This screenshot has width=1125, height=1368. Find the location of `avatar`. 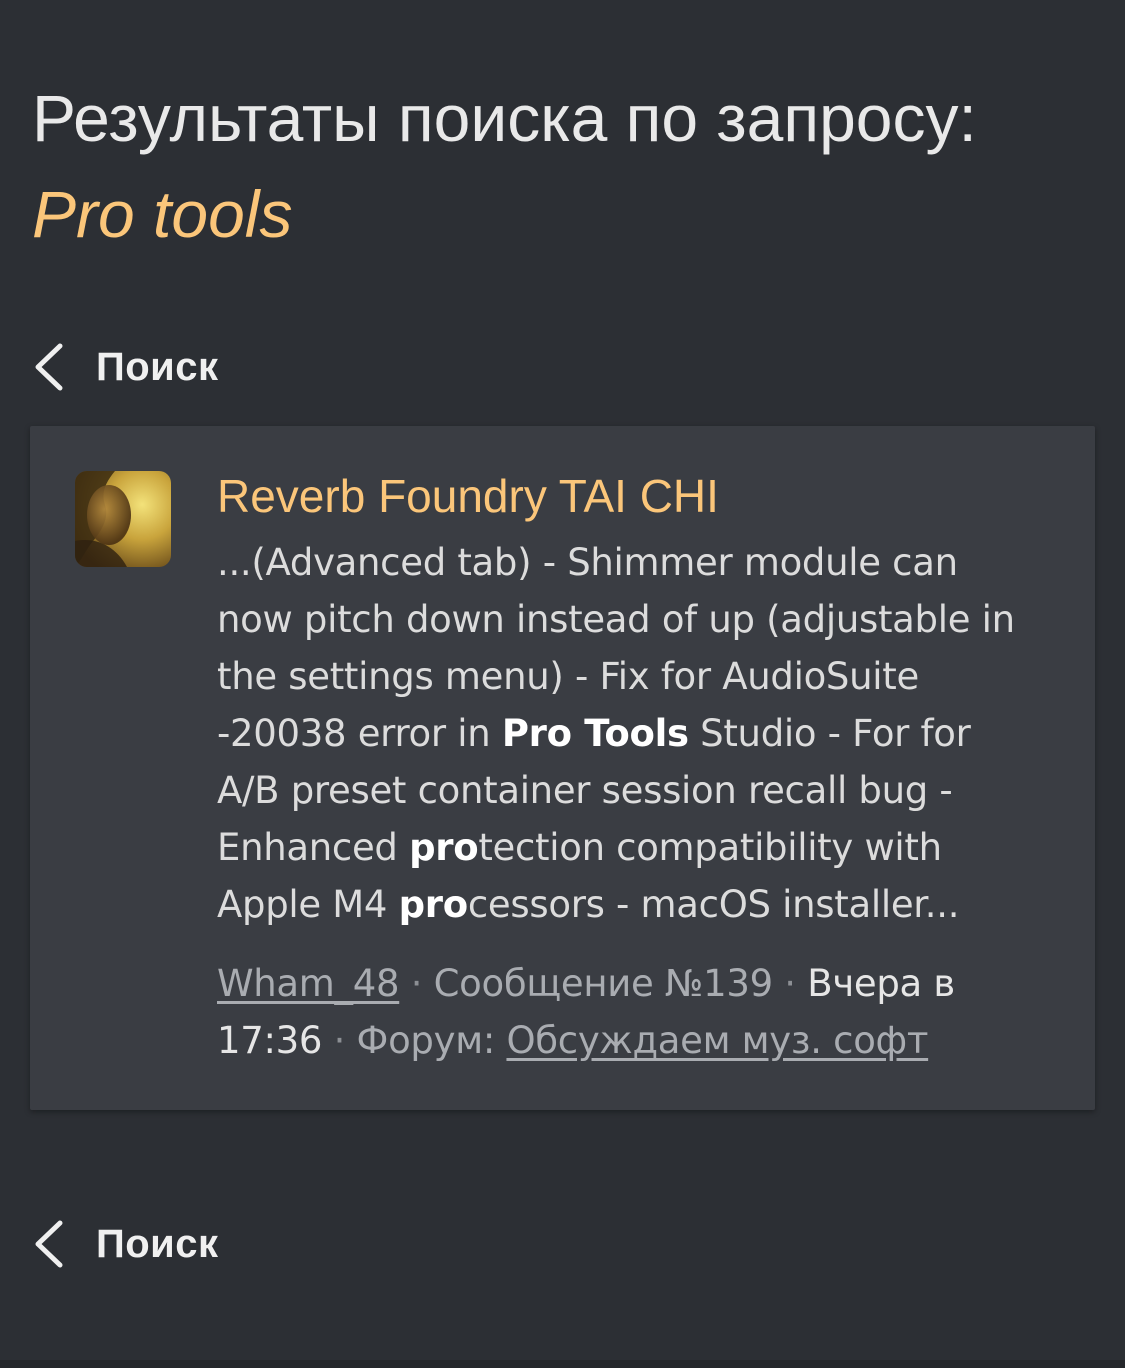

avatar is located at coordinates (123, 519).